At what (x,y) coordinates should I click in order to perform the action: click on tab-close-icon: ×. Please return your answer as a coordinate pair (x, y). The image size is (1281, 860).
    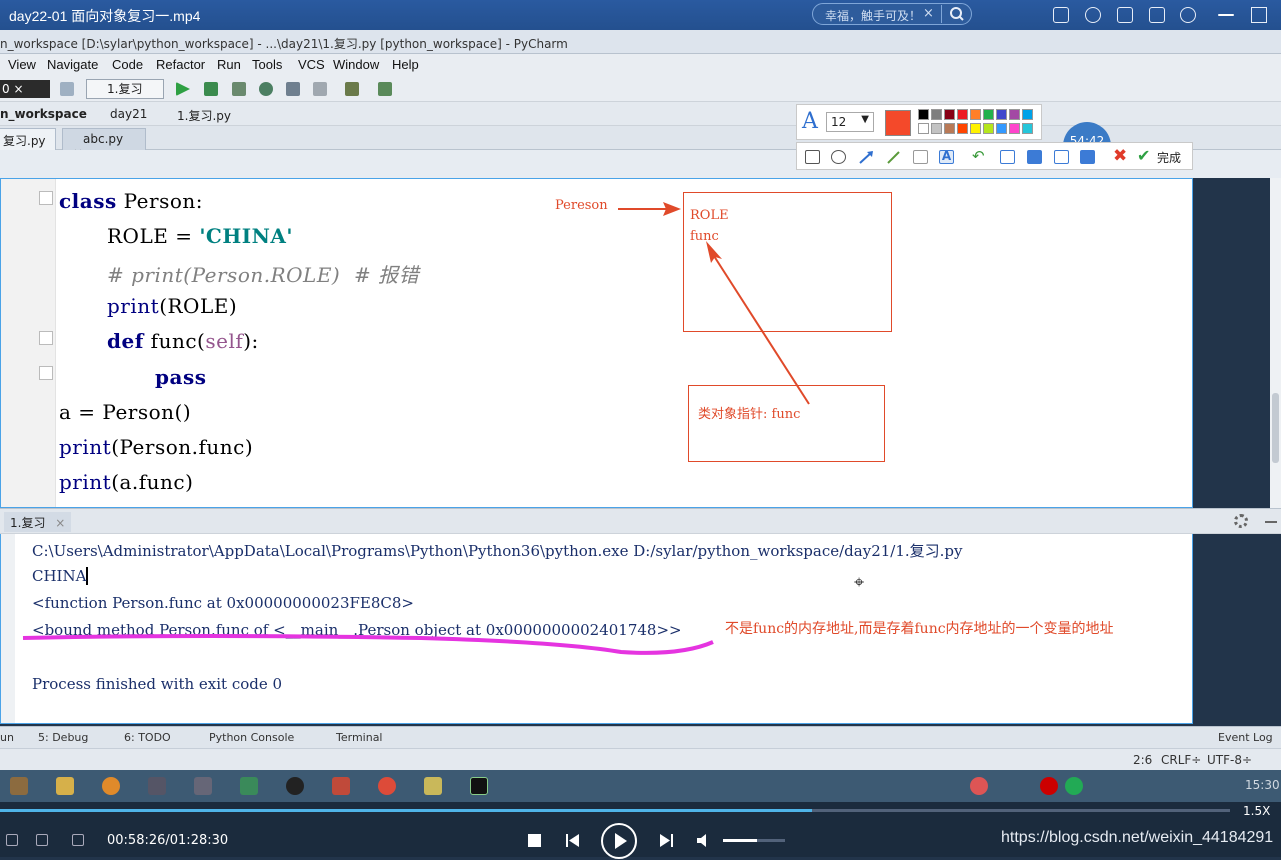
    Looking at the image, I should click on (60, 523).